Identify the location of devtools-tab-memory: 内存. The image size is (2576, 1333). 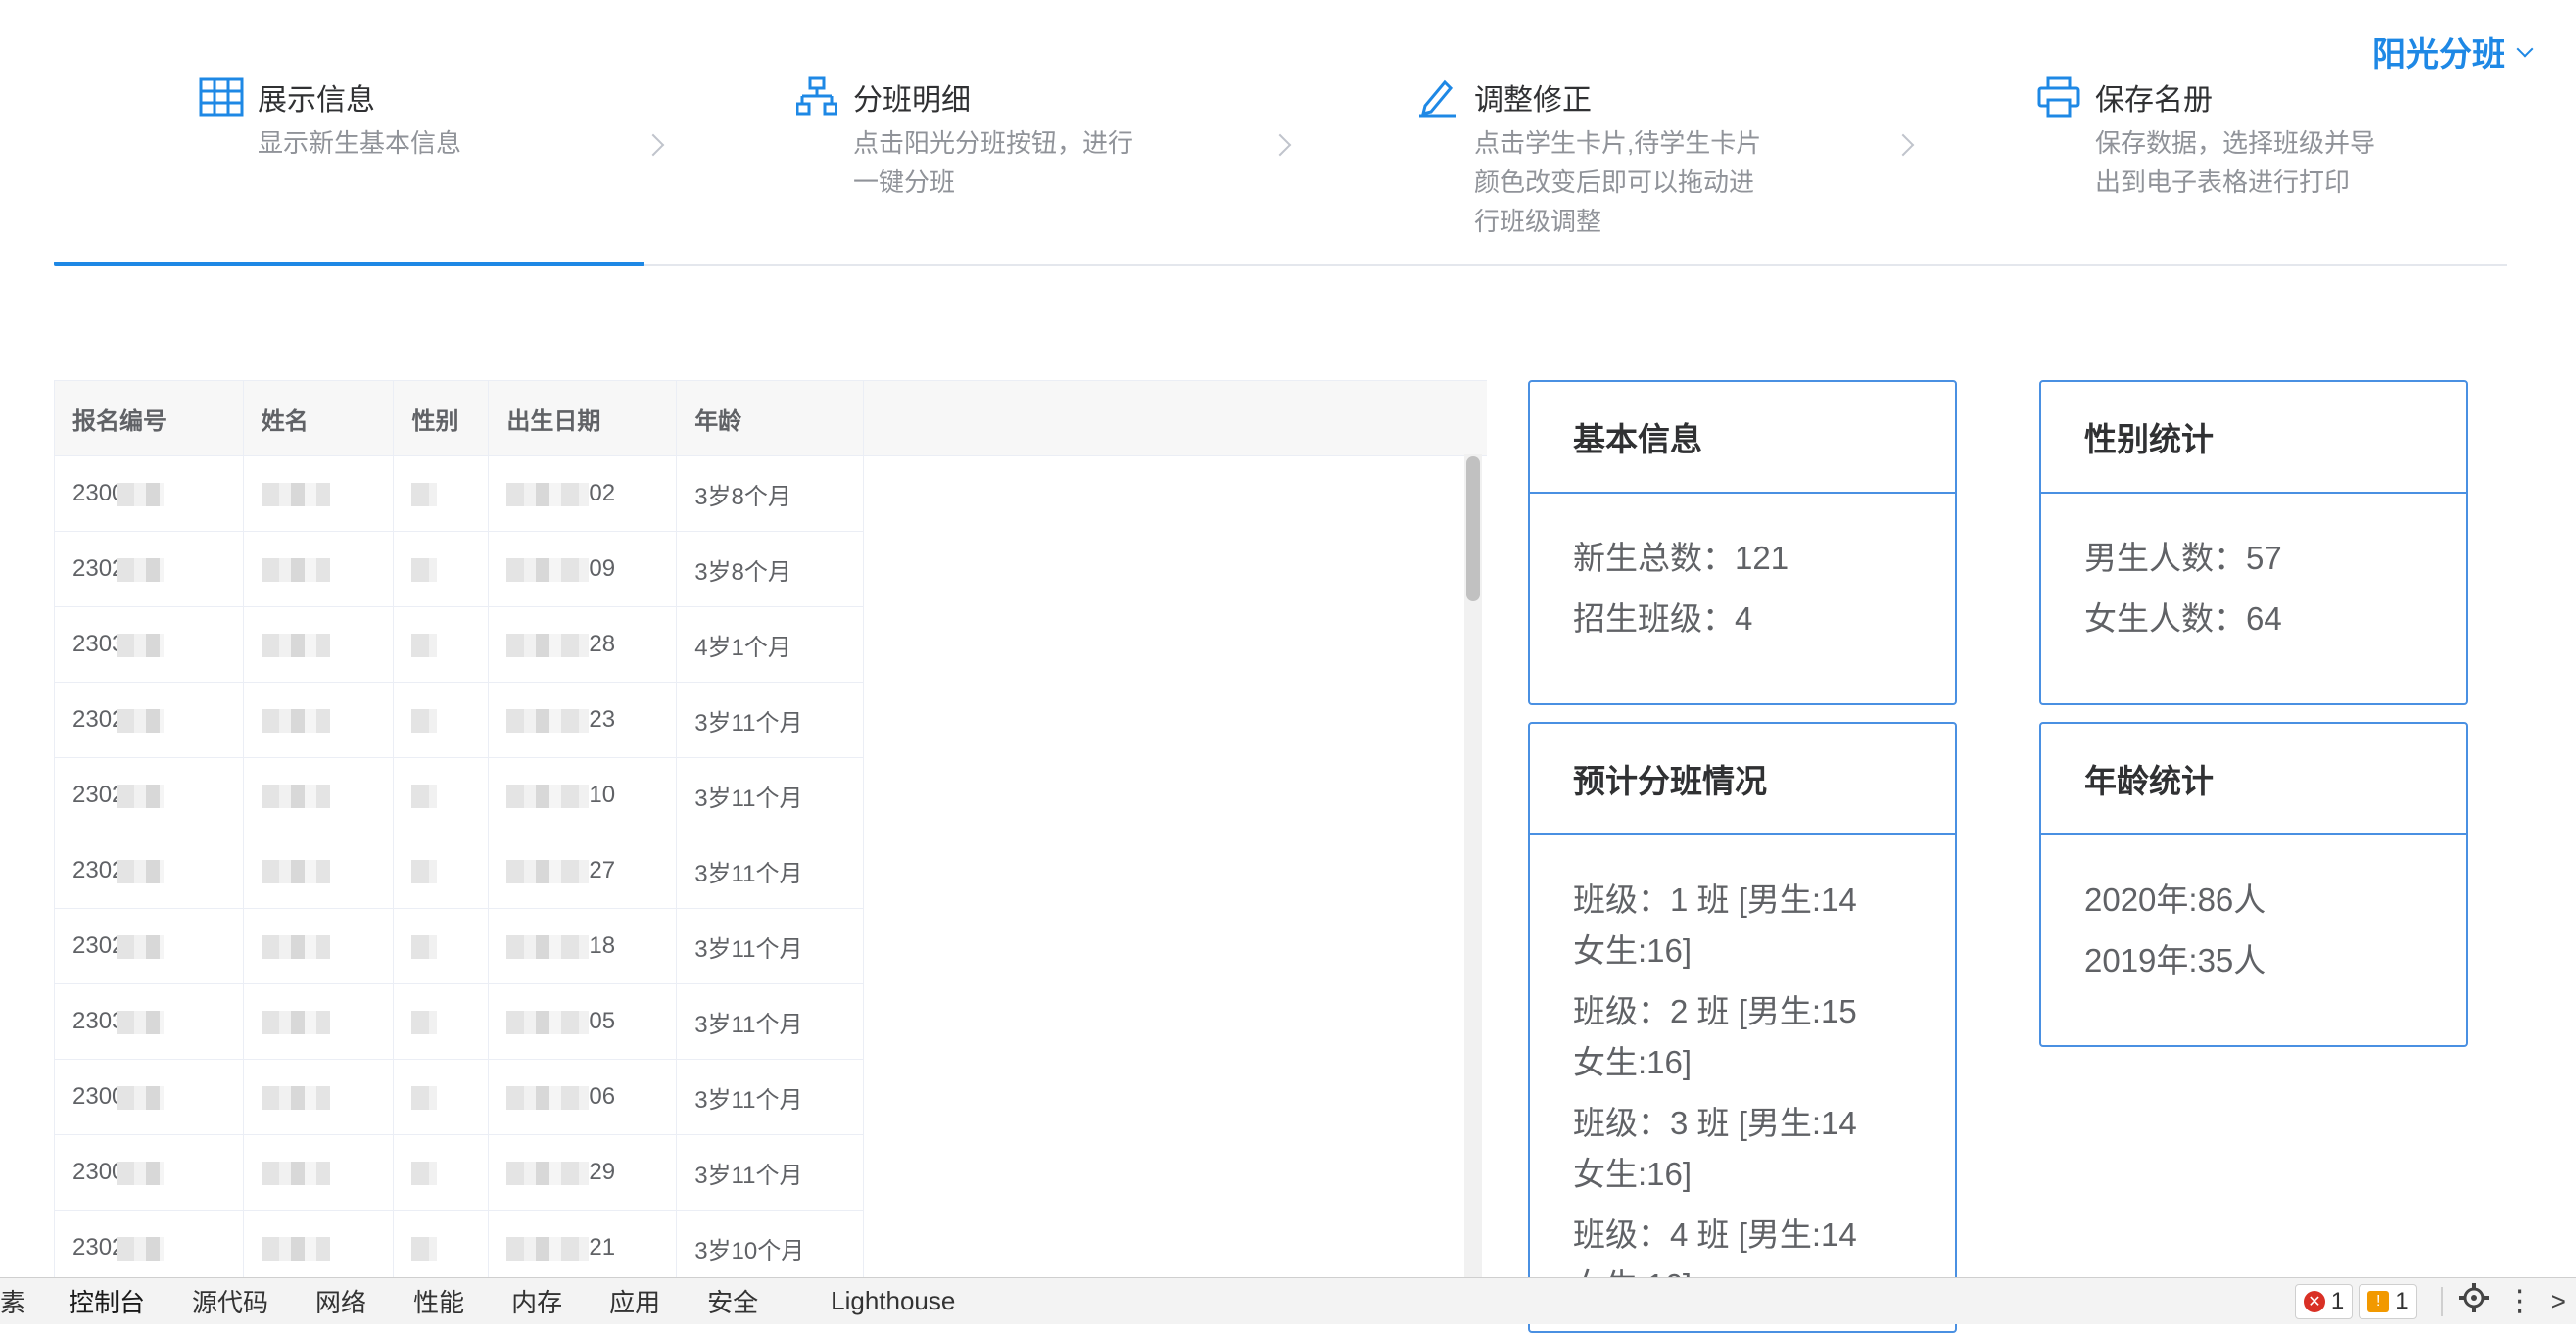
(536, 1301).